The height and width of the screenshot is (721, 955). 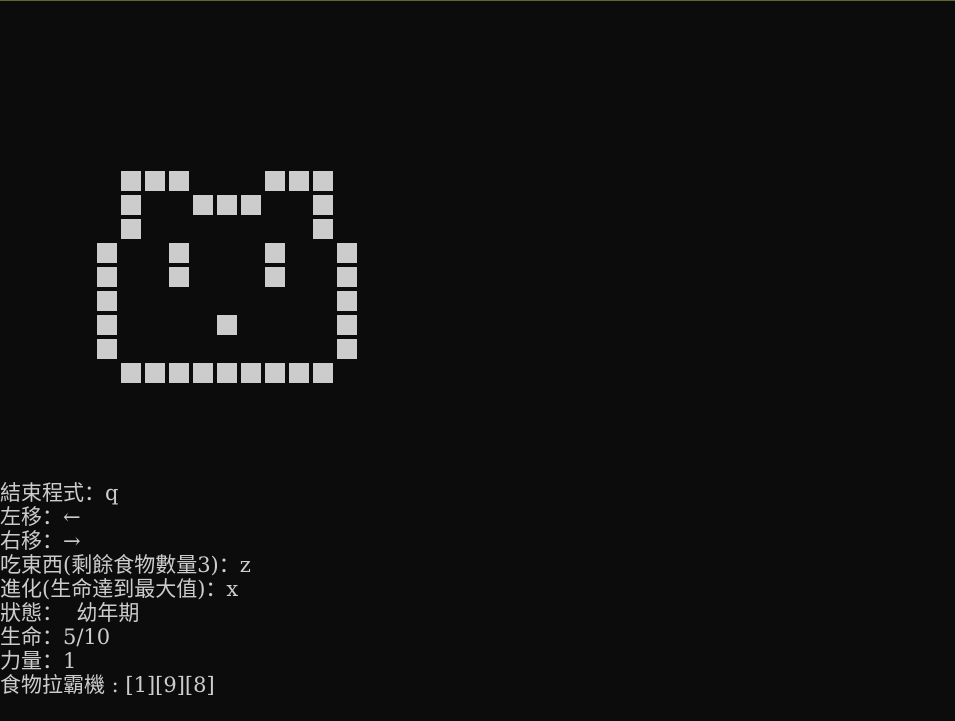 What do you see at coordinates (125, 541) in the screenshot?
I see `move-right-control: 右移：→` at bounding box center [125, 541].